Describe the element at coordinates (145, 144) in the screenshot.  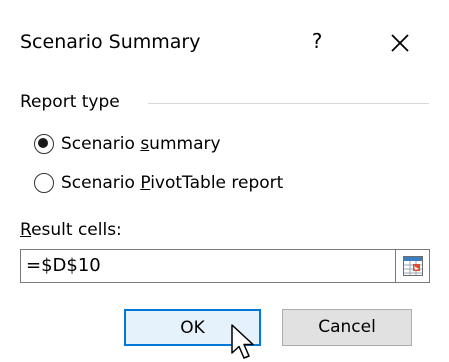
I see `accelerator-char: s` at that location.